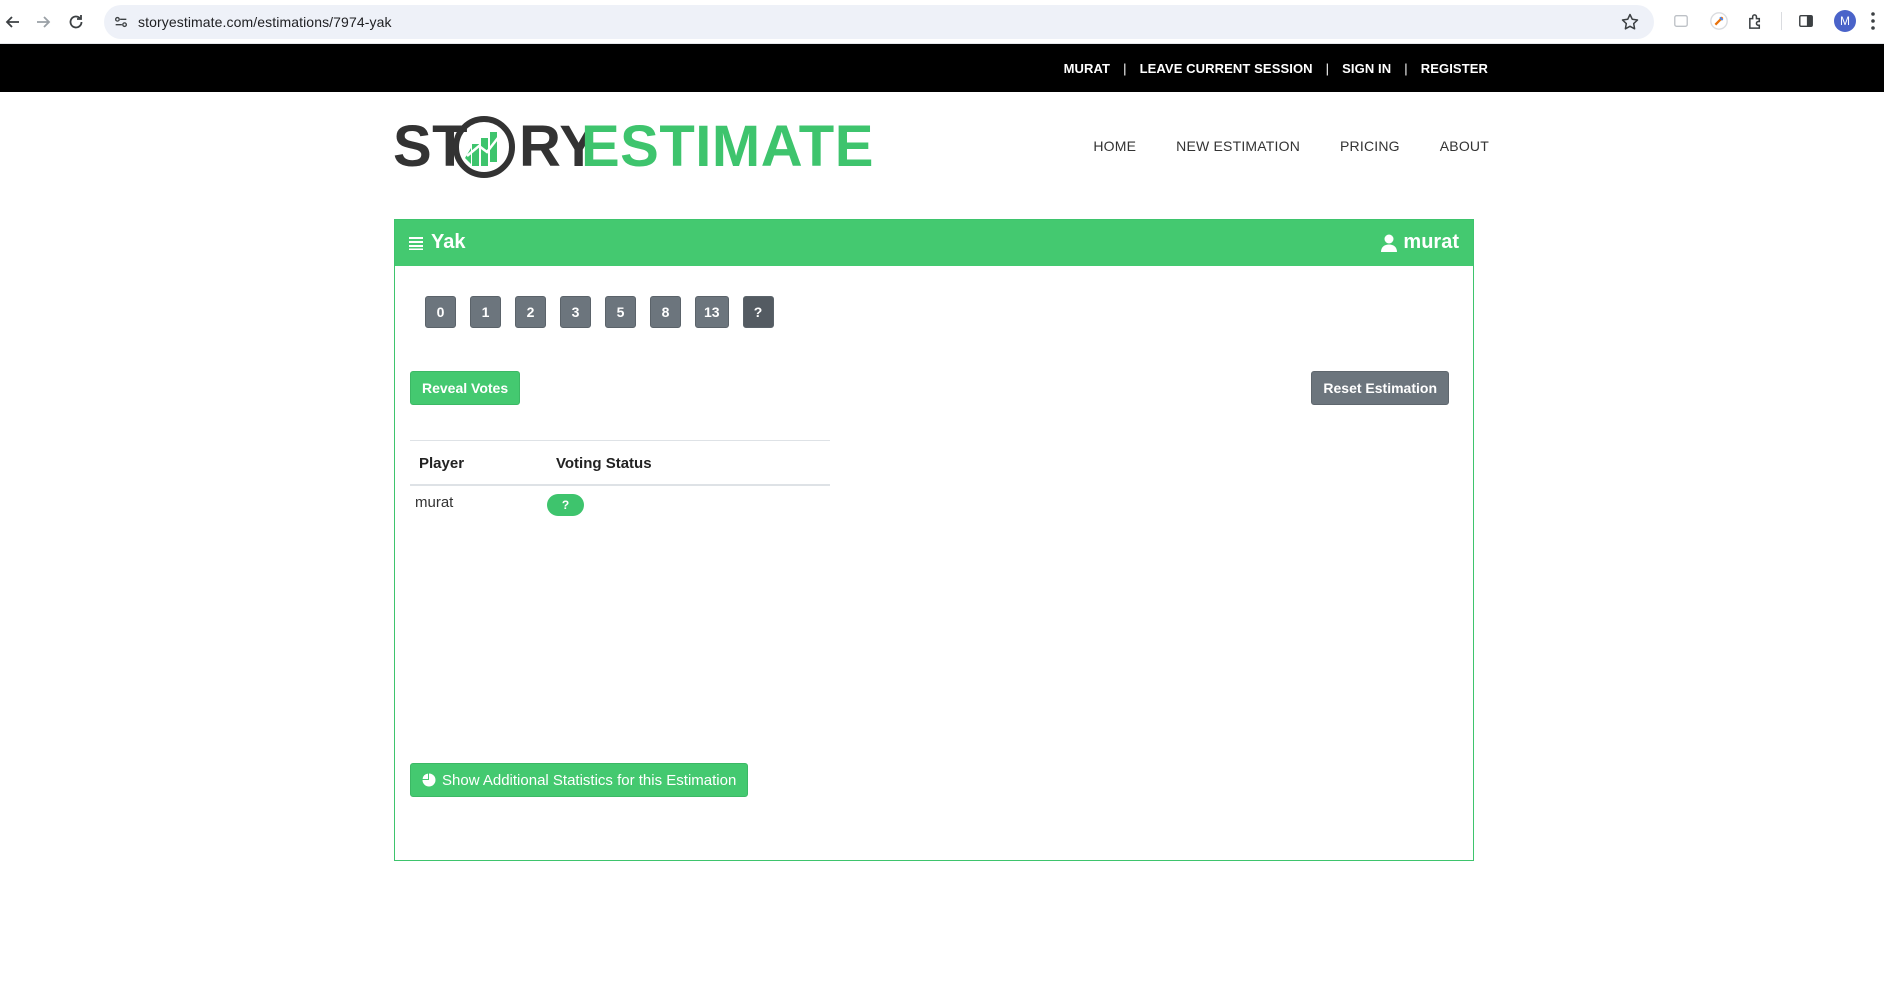 The image size is (1884, 986). I want to click on register-link: REGISTER, so click(1454, 68).